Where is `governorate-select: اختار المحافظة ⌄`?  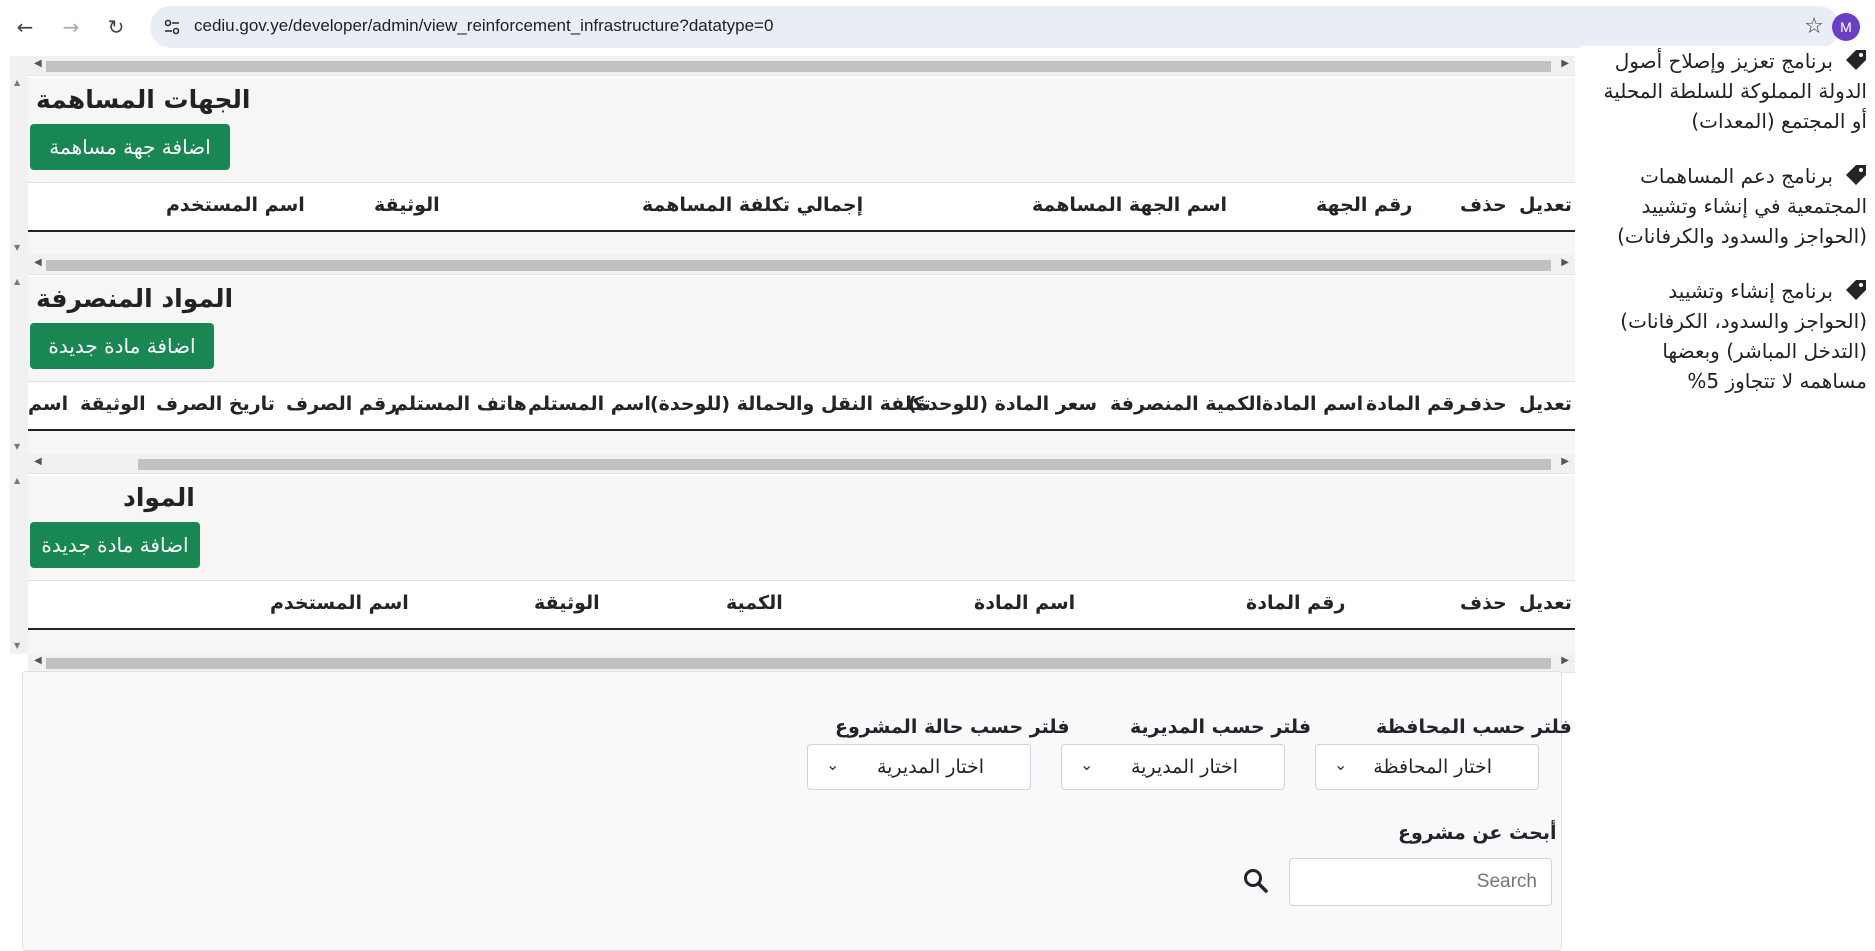 governorate-select: اختار المحافظة ⌄ is located at coordinates (1427, 767).